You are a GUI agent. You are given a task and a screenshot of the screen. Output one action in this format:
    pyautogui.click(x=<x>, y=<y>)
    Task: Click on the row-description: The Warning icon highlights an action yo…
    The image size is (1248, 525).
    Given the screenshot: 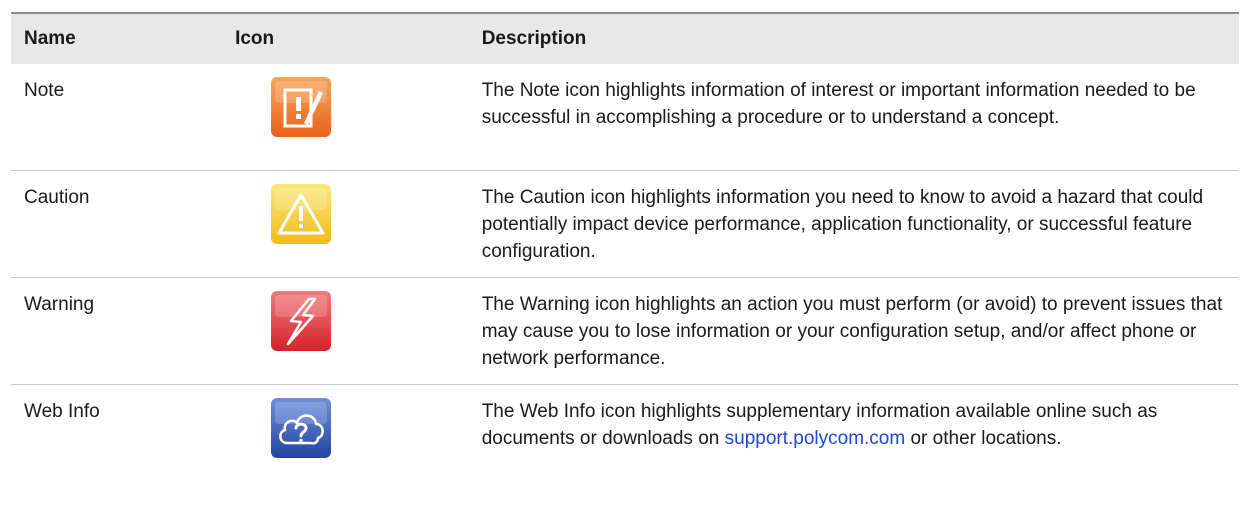 What is the action you would take?
    pyautogui.click(x=853, y=331)
    